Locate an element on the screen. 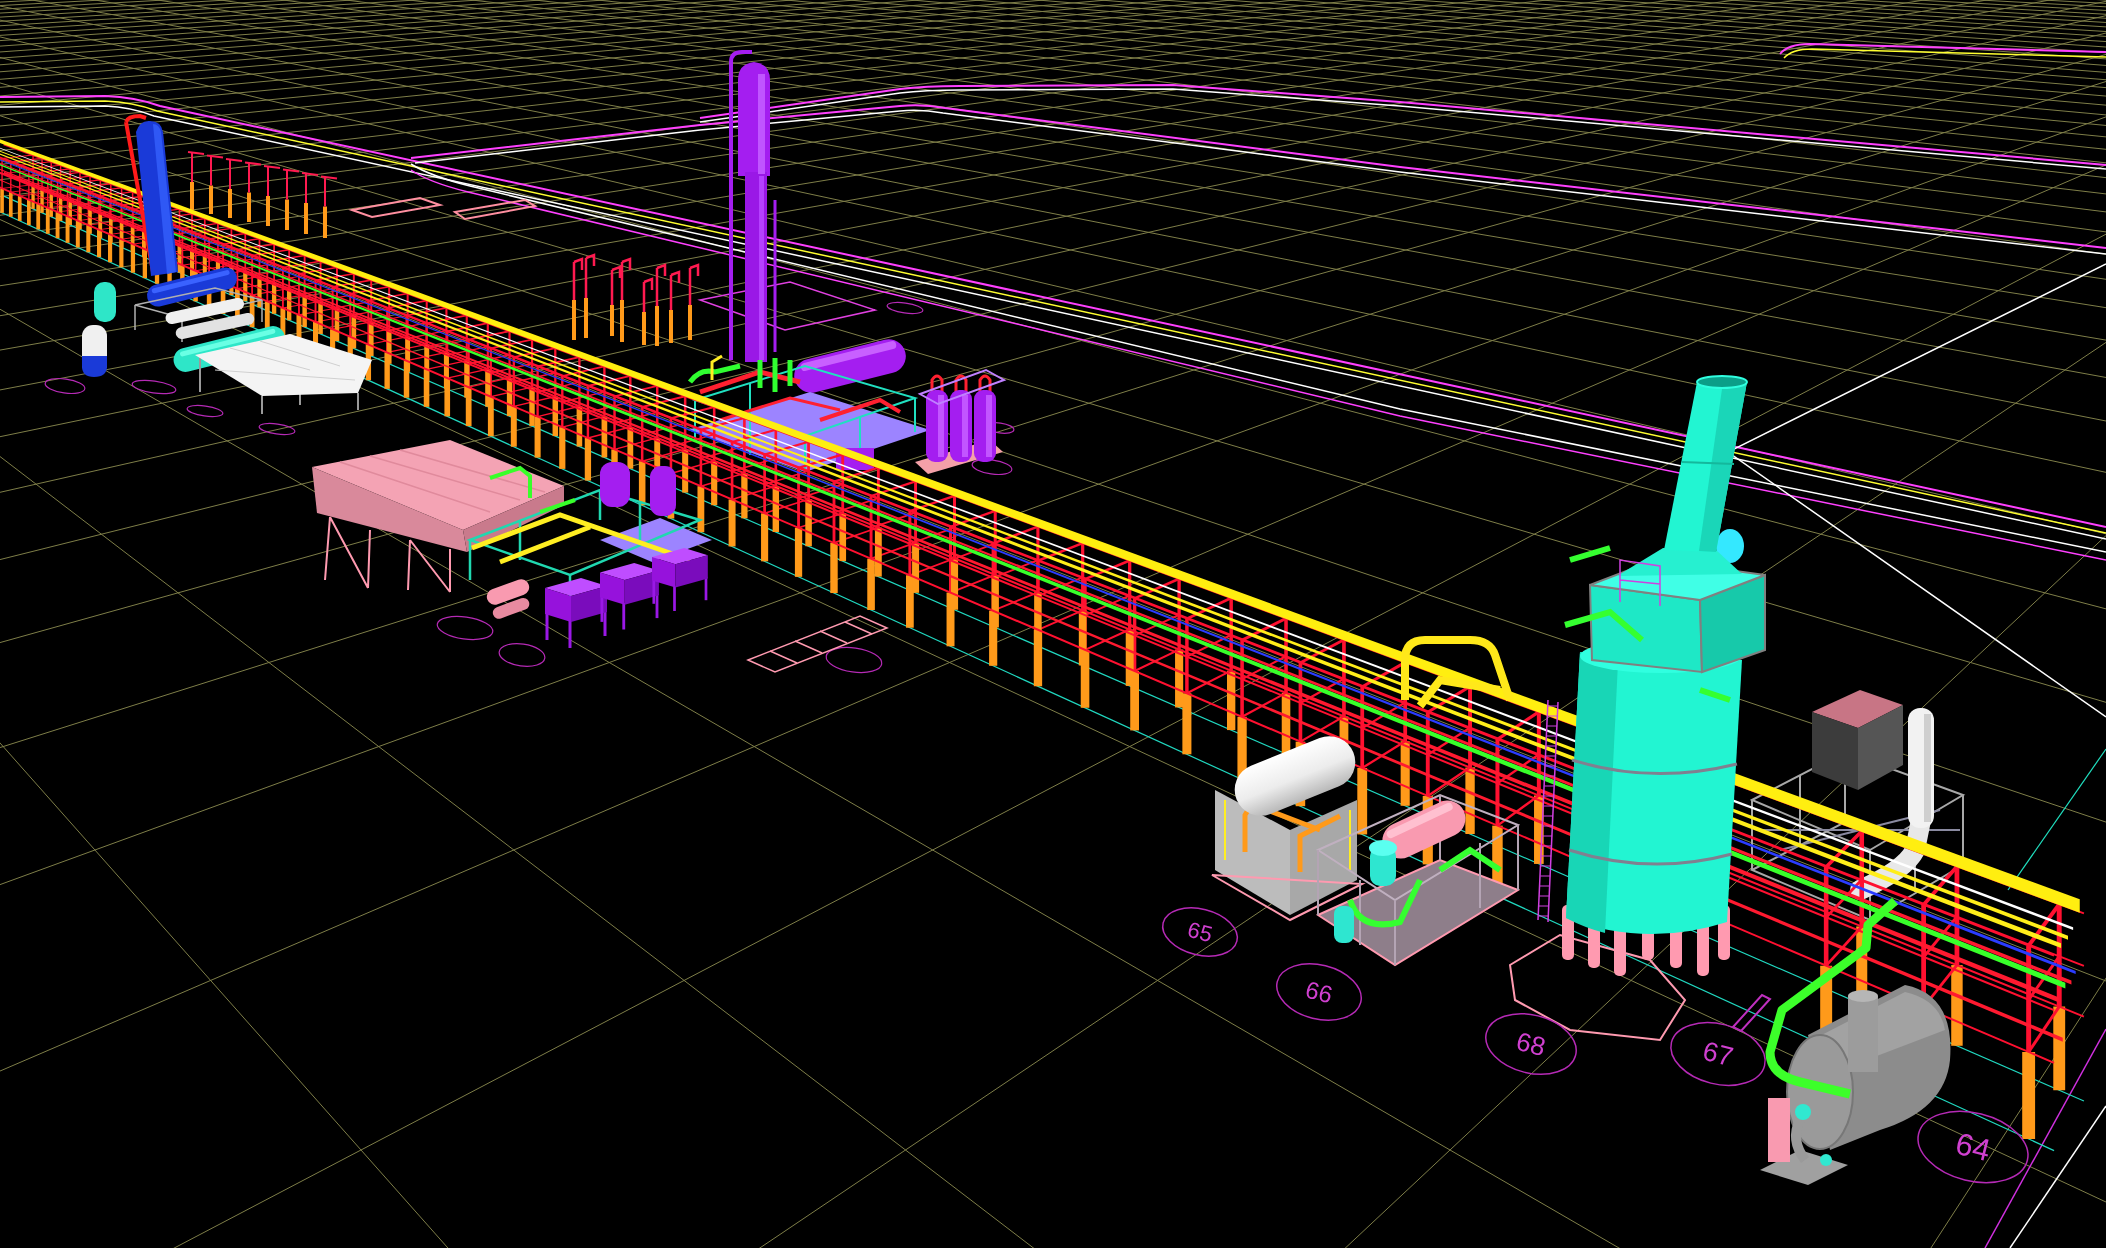 This screenshot has height=1248, width=2106. foundation-outline is located at coordinates (1751, 1013).